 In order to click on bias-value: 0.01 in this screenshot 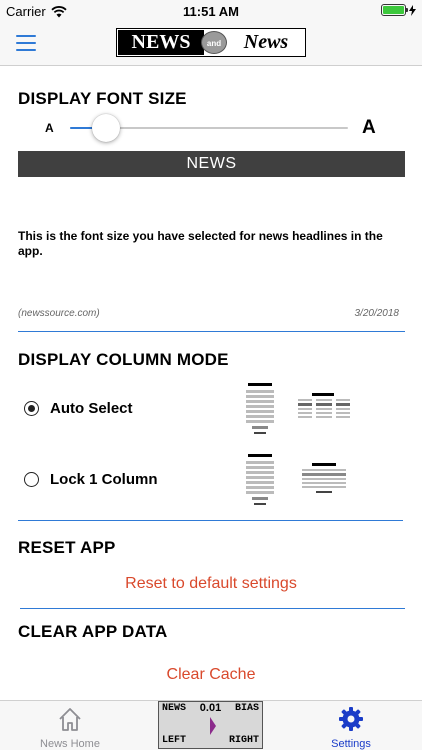, I will do `click(210, 708)`.